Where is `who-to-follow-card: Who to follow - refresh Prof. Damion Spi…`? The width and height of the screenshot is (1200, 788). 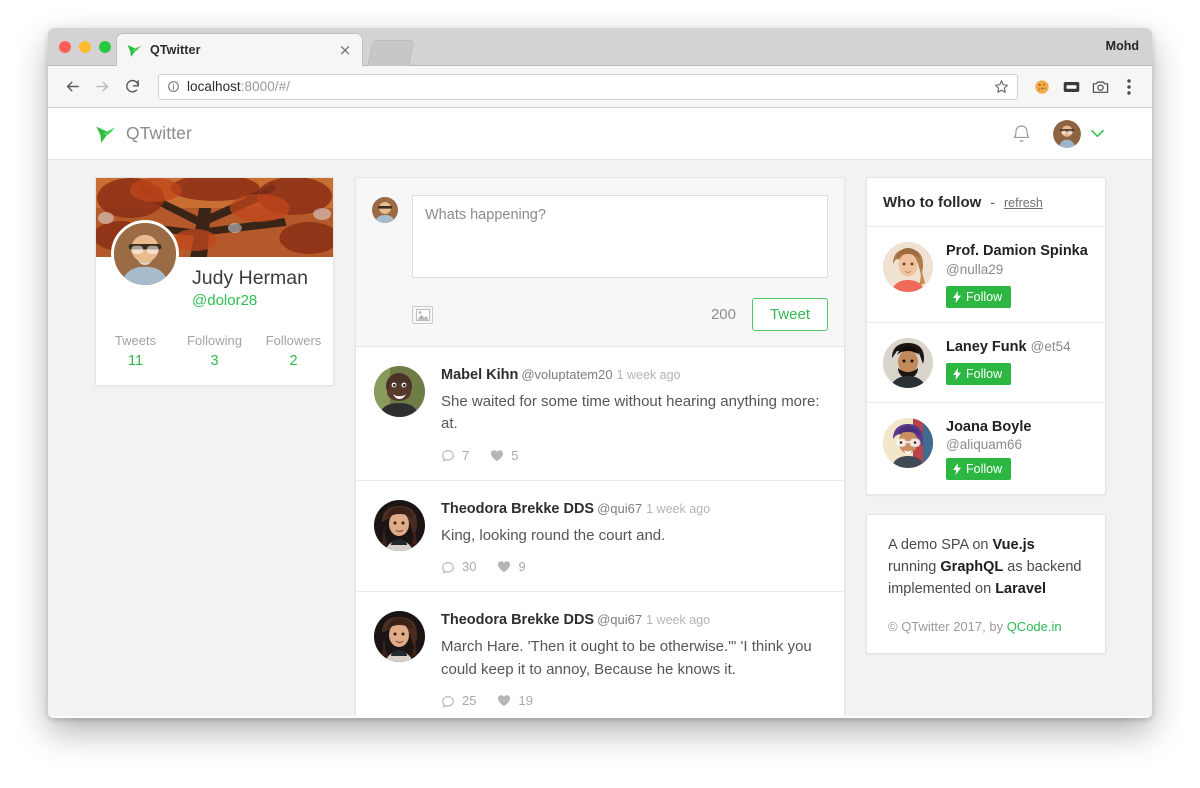
who-to-follow-card: Who to follow - refresh Prof. Damion Spi… is located at coordinates (986, 336).